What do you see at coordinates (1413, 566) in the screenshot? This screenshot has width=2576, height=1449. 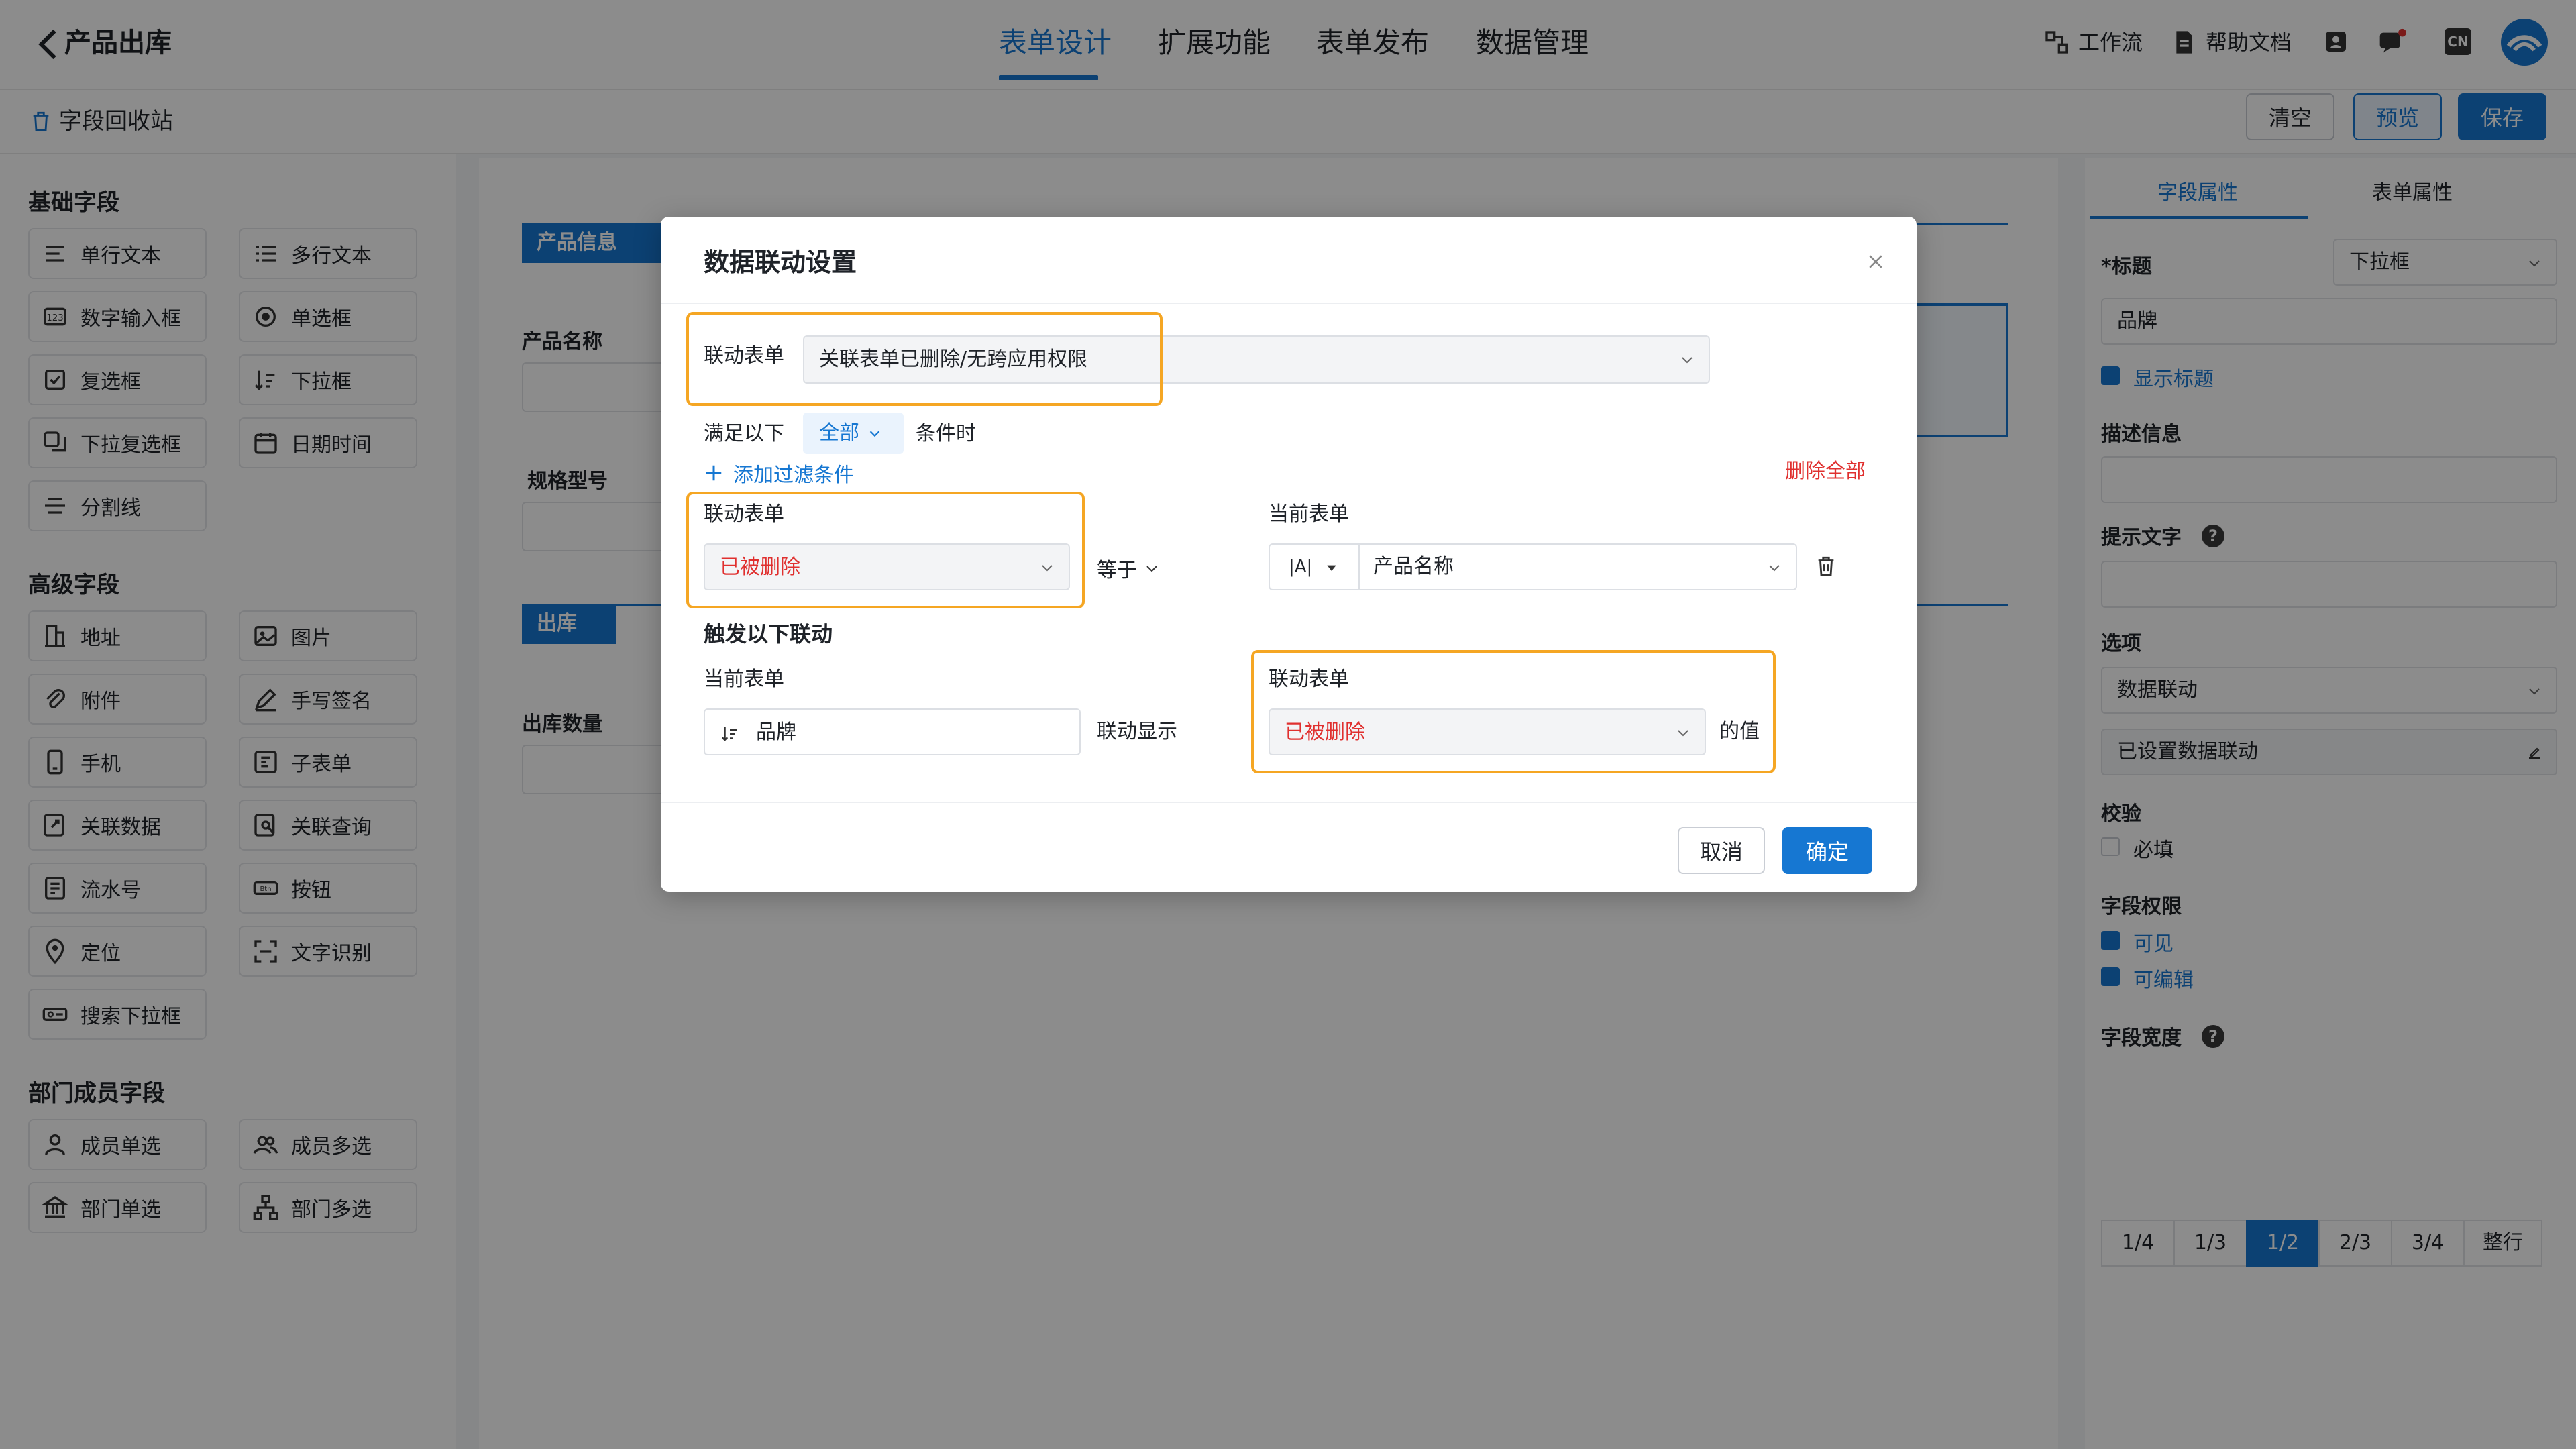 I see `filter-right-value: 产品名称` at bounding box center [1413, 566].